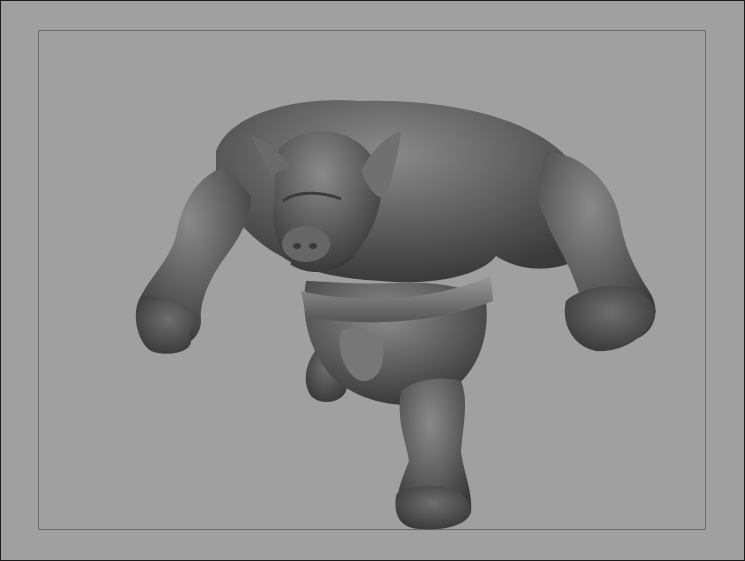  I want to click on right-hand, so click(610, 319).